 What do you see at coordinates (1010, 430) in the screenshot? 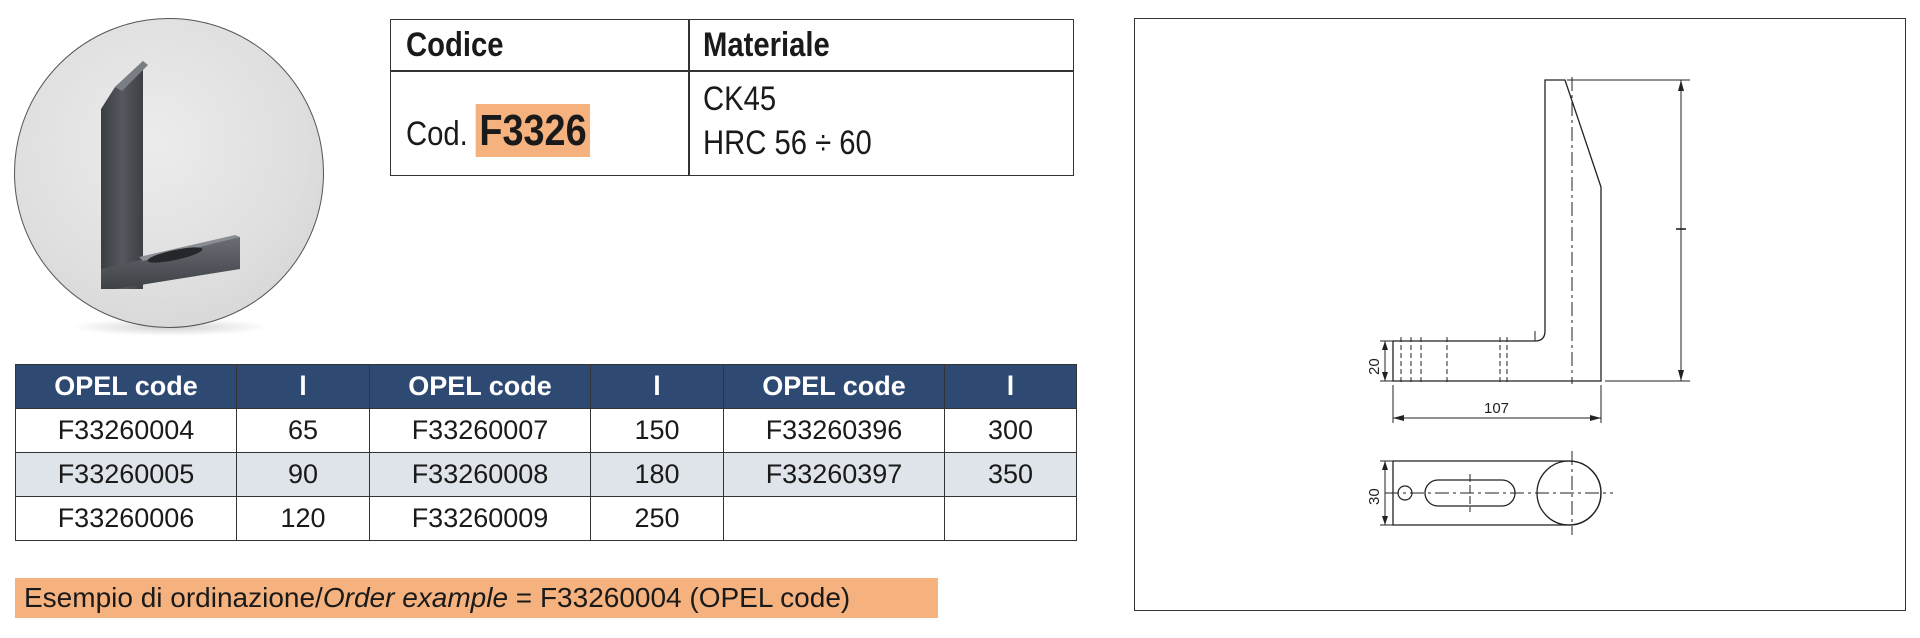
I see `table-cell: 300` at bounding box center [1010, 430].